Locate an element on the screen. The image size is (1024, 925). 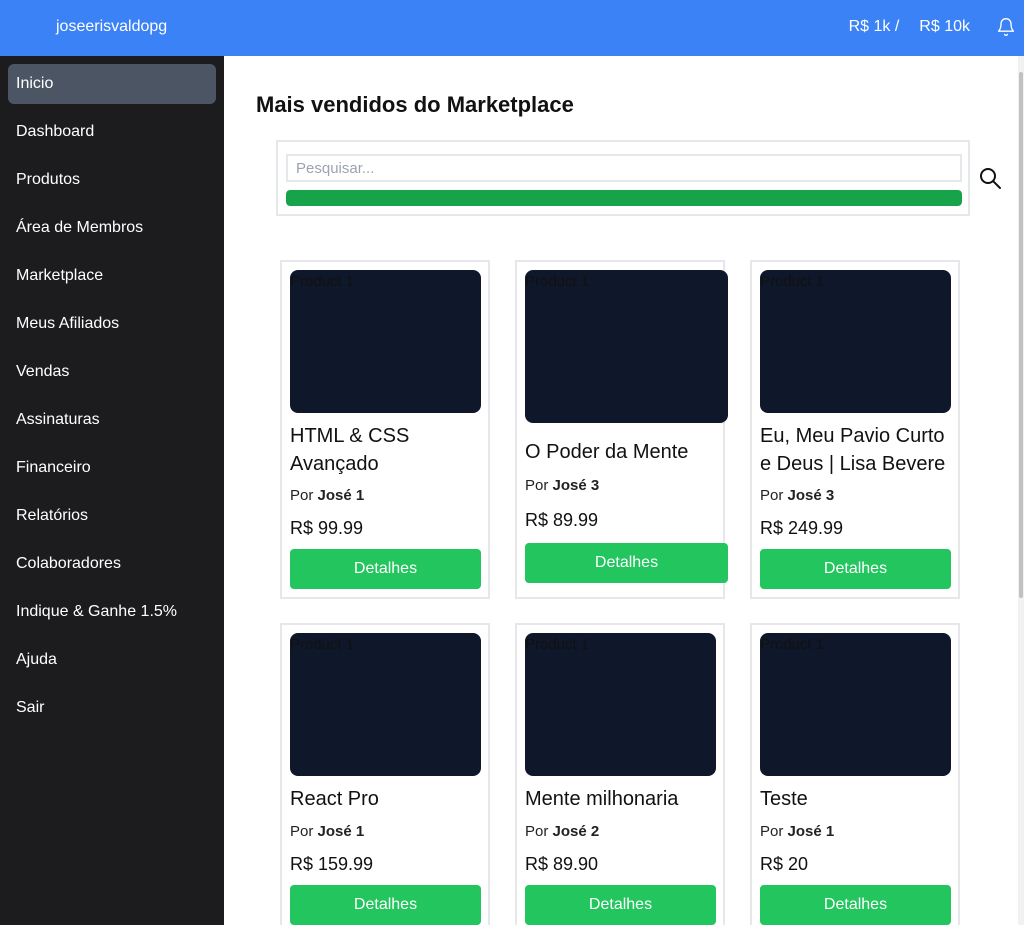
sidebar-item-vendas: Vendas is located at coordinates (112, 372).